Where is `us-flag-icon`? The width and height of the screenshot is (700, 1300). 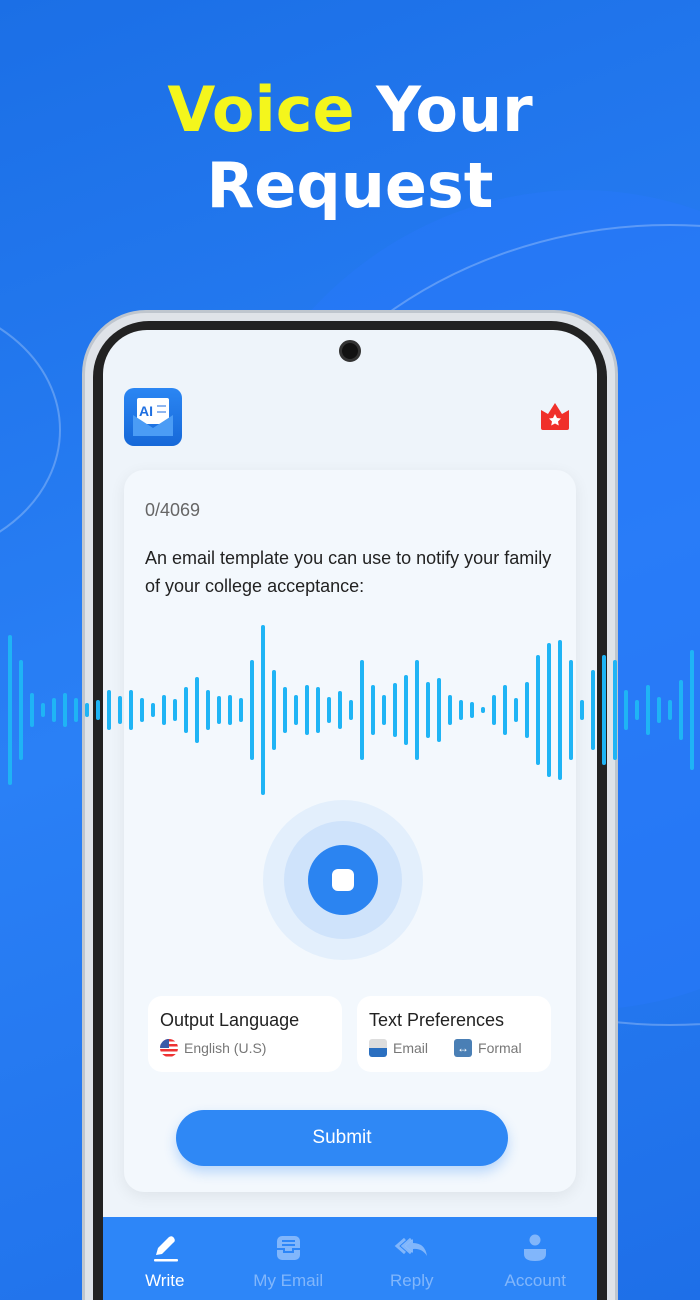 us-flag-icon is located at coordinates (169, 1048).